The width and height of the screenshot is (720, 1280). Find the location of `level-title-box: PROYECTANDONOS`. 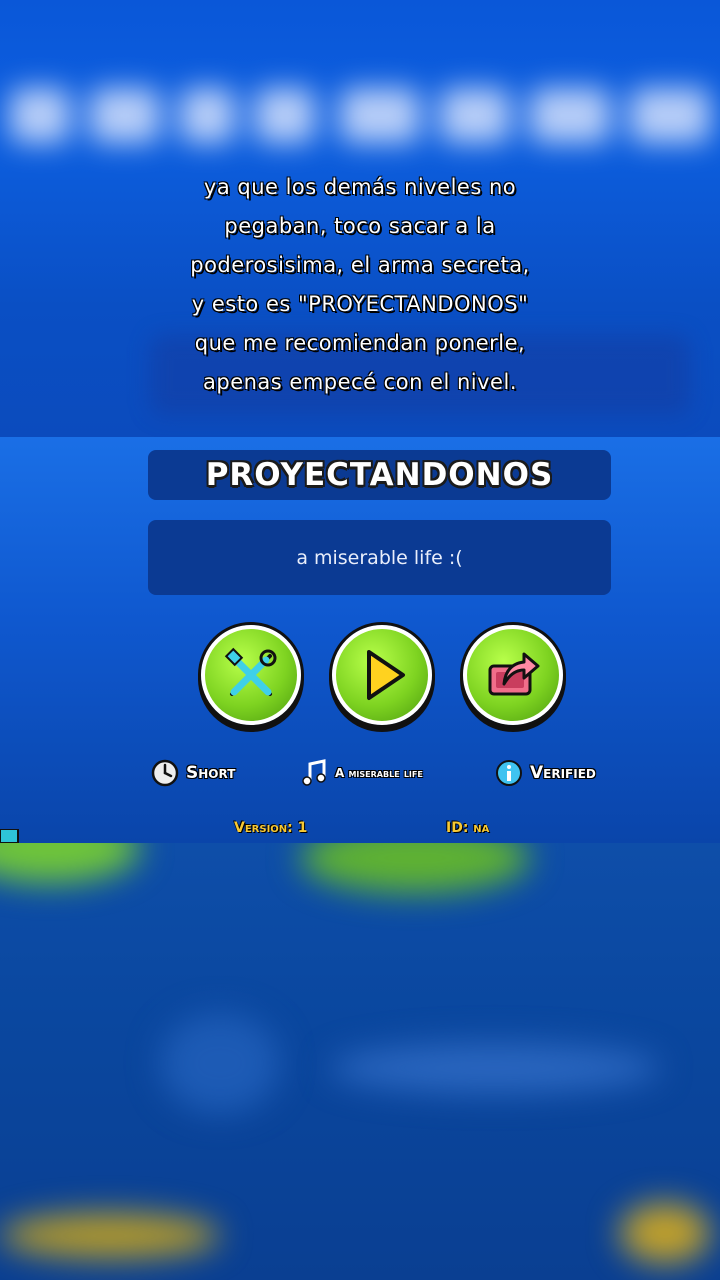

level-title-box: PROYECTANDONOS is located at coordinates (379, 475).